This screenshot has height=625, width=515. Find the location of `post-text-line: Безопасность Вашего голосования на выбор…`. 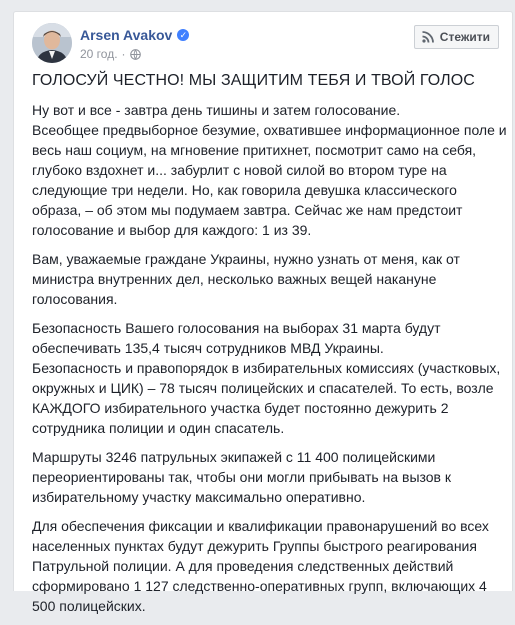

post-text-line: Безопасность Вашего голосования на выбор… is located at coordinates (236, 338).